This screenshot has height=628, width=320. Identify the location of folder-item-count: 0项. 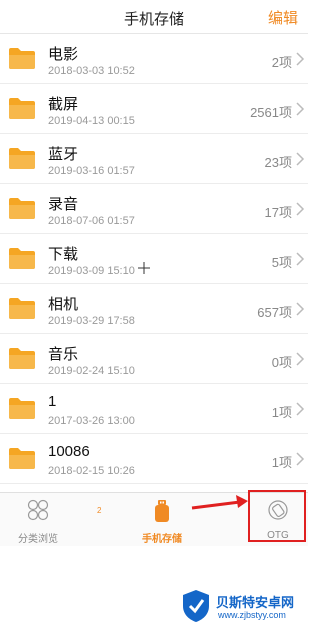
(281, 362).